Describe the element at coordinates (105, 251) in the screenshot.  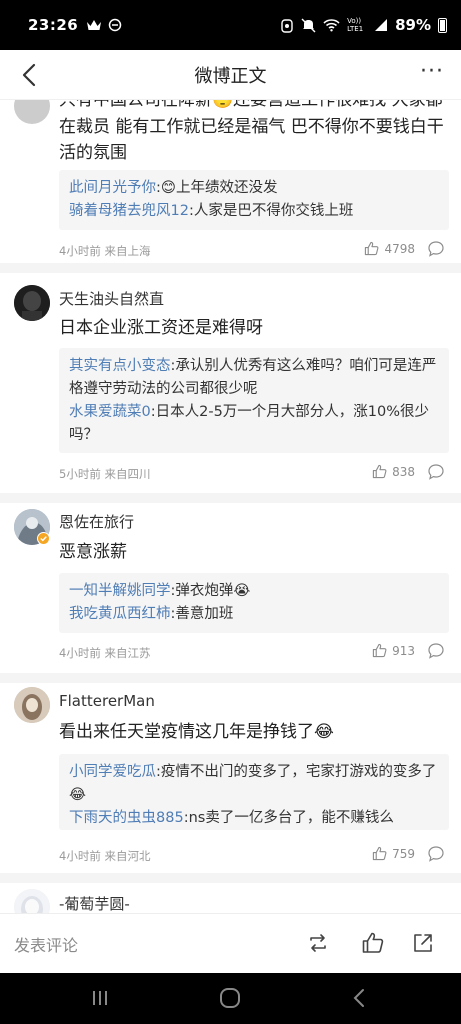
I see `comment-meta: 4小时前 来自上海` at that location.